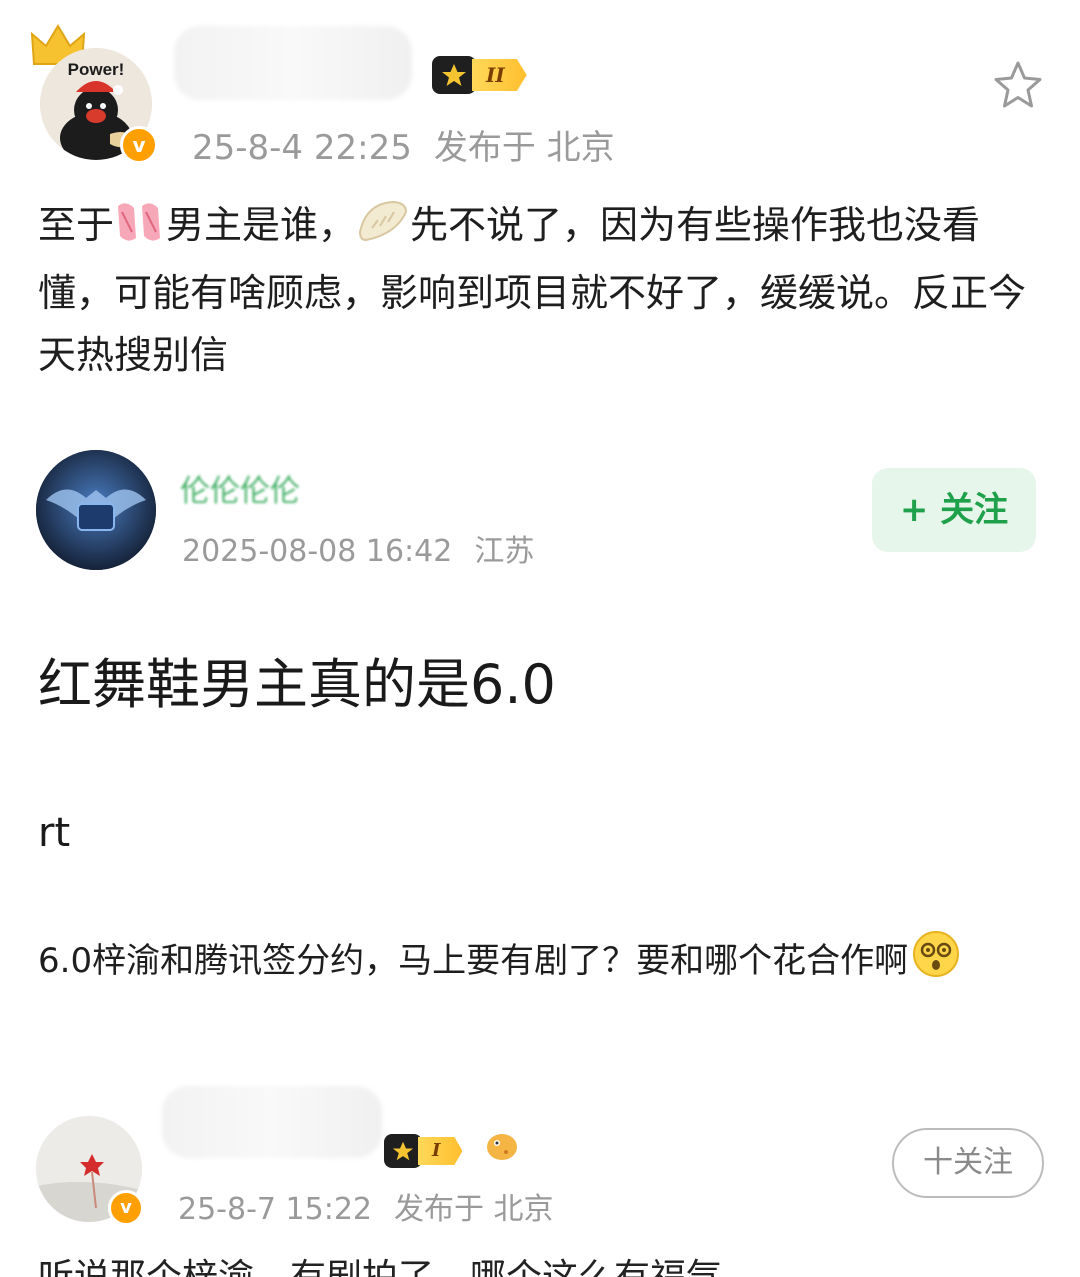  Describe the element at coordinates (96, 69) in the screenshot. I see `avatar-caption: Power!` at that location.